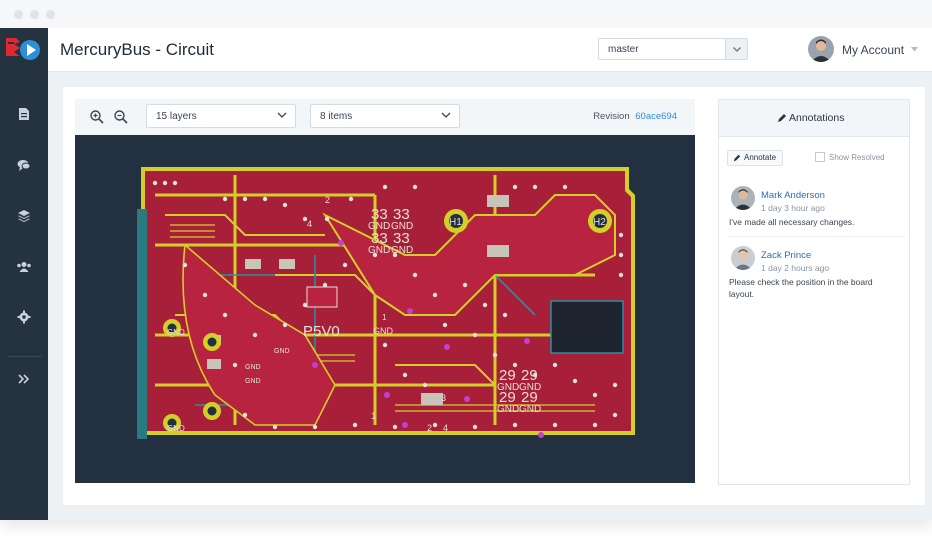 The image size is (932, 542). I want to click on window-maximize-dot, so click(50, 14).